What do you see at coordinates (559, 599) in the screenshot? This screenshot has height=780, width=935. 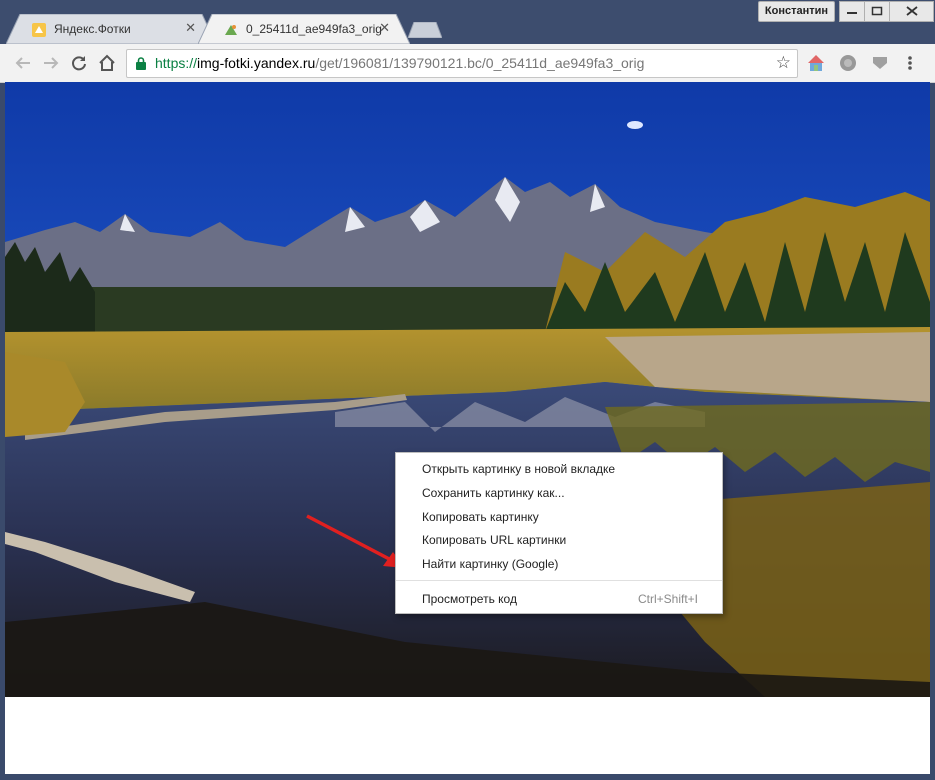 I see `menu-item-inspect: Просмотреть код Ctrl+Shift+I` at bounding box center [559, 599].